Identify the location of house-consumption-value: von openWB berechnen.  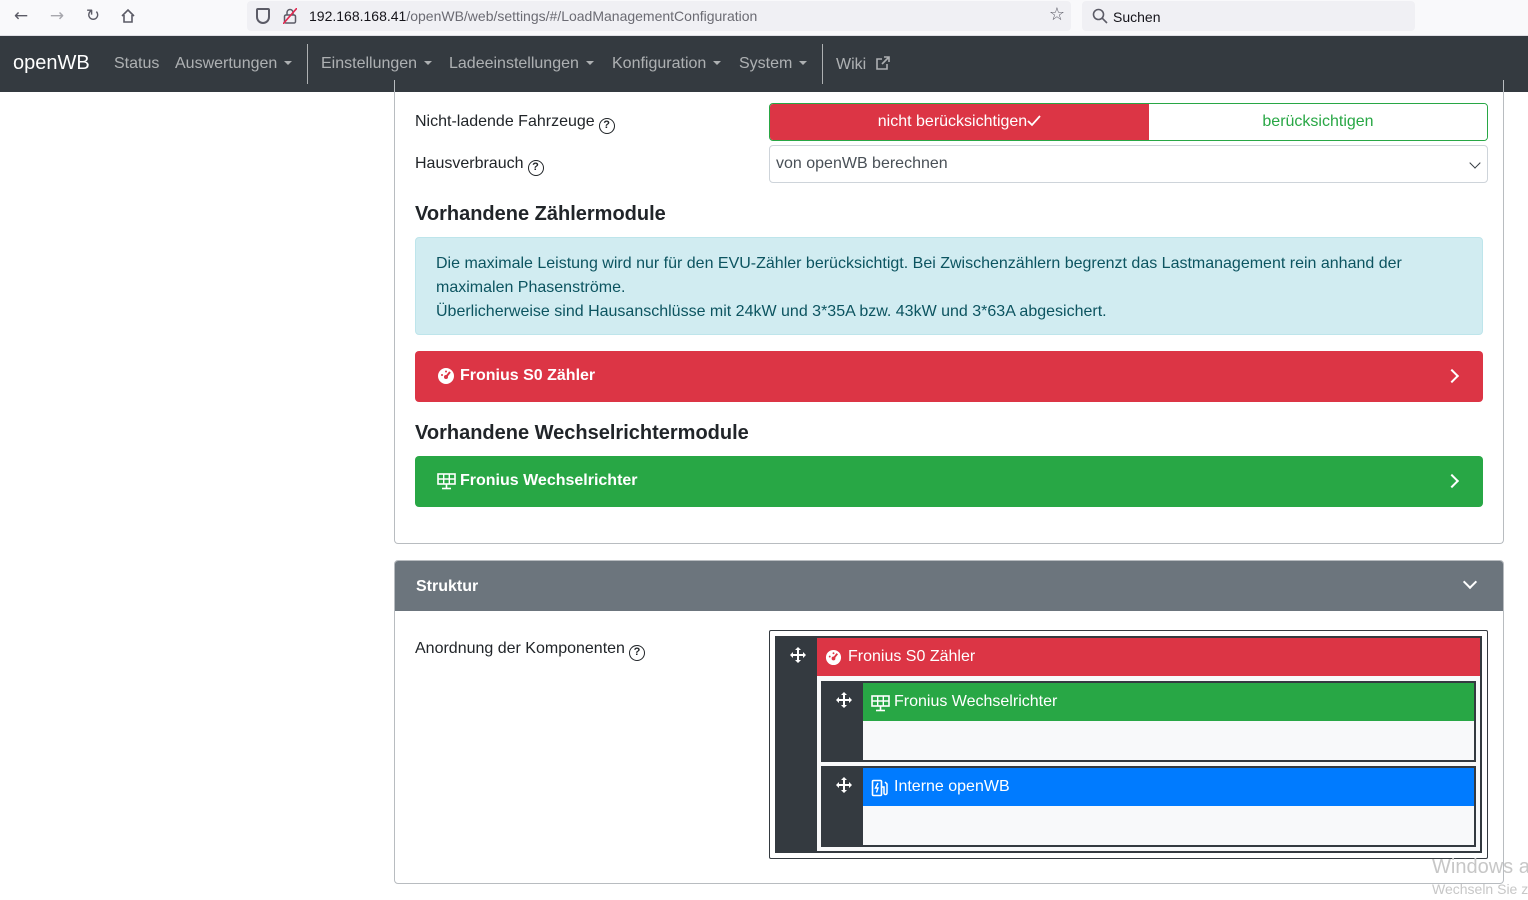
(862, 163).